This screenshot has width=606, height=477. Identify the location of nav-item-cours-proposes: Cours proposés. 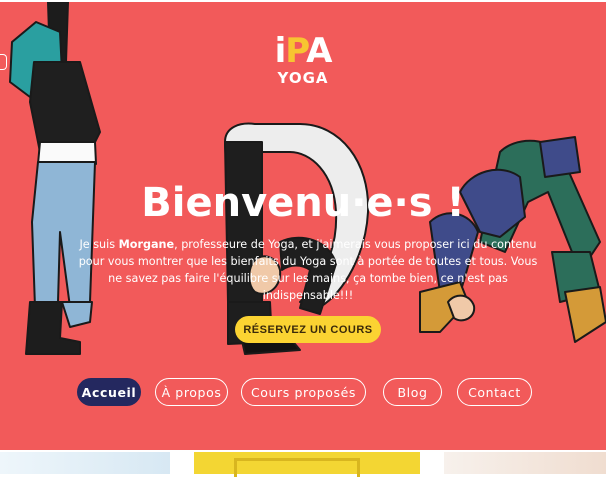
(303, 392).